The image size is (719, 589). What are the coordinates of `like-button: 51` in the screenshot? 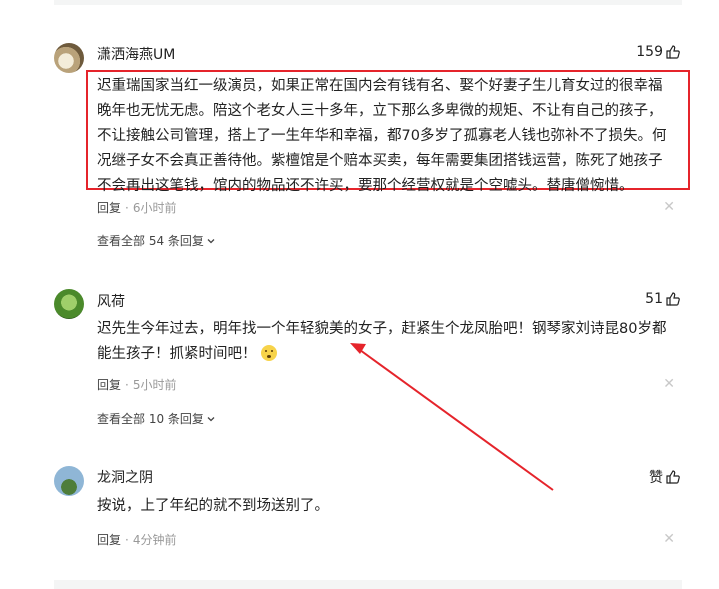 It's located at (663, 299).